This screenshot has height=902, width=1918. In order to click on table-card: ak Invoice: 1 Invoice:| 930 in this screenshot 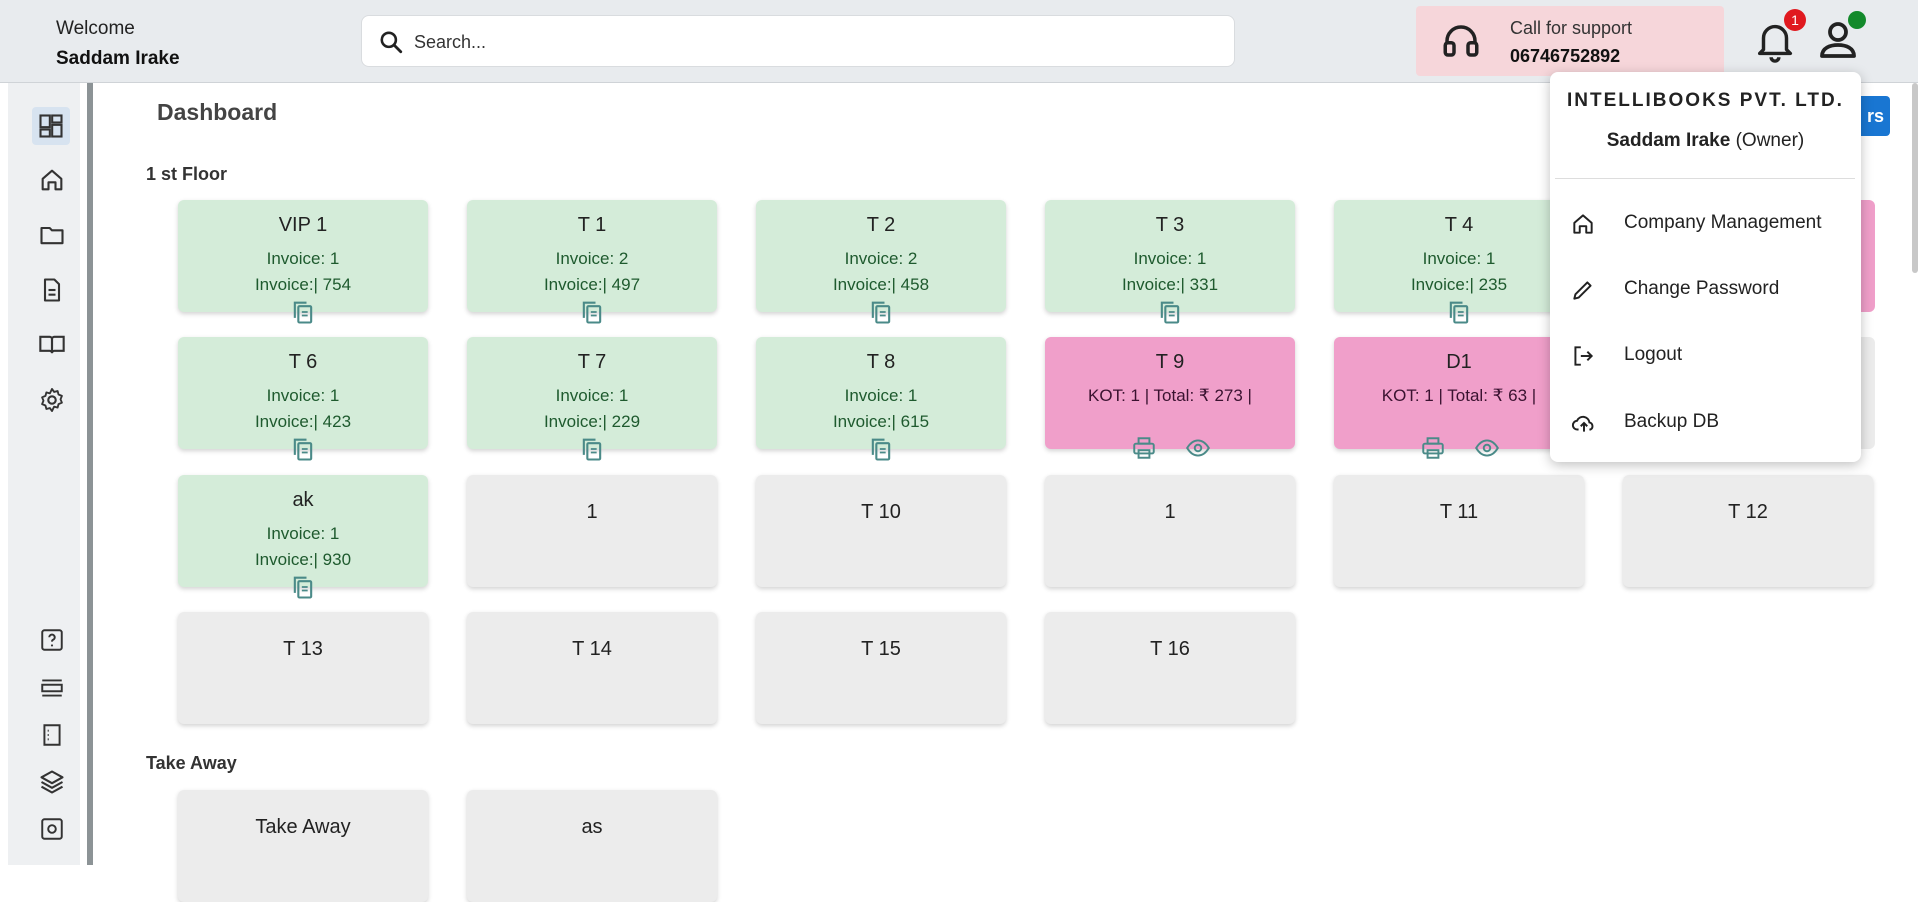, I will do `click(303, 537)`.